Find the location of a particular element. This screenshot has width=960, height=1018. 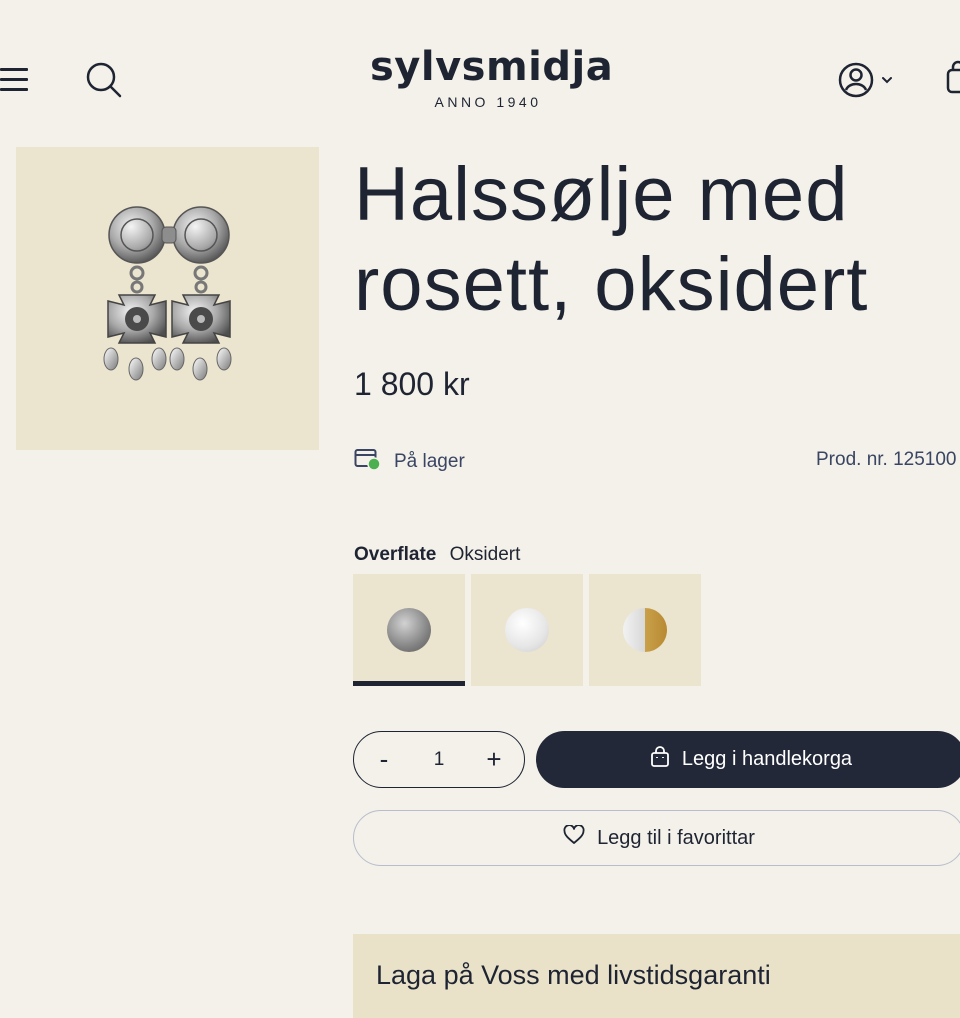

swatch-blank is located at coordinates (527, 630).